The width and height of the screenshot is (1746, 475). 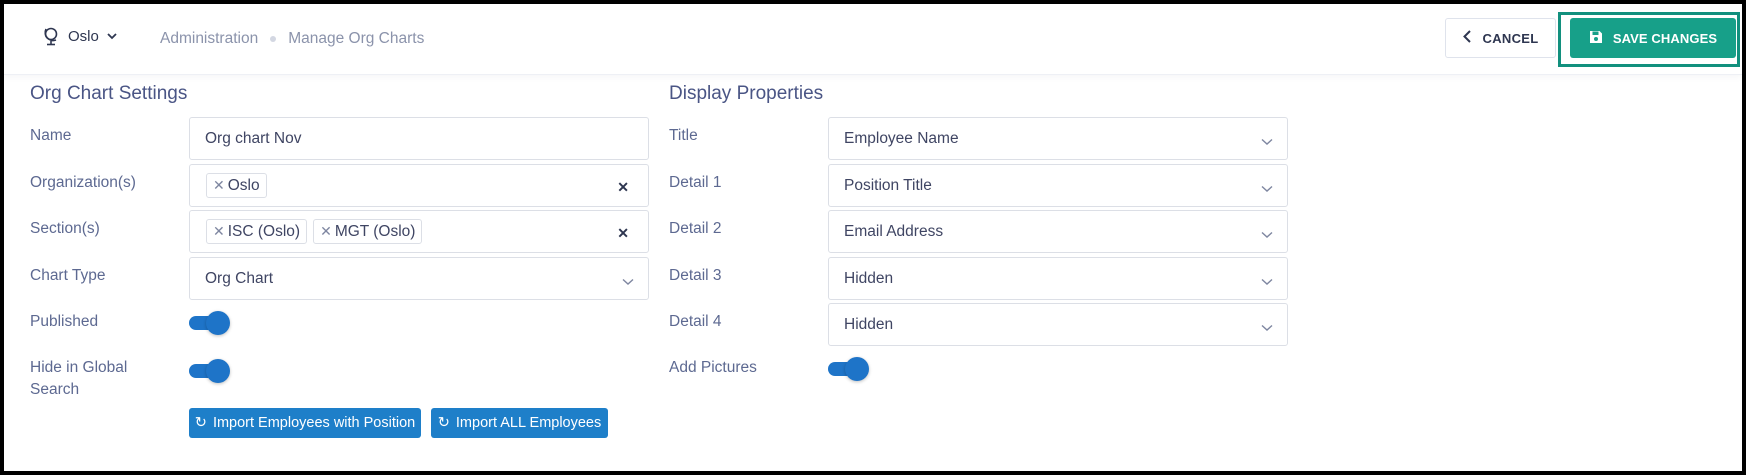 I want to click on section-tag: ✕ MGT (Oslo), so click(x=368, y=231).